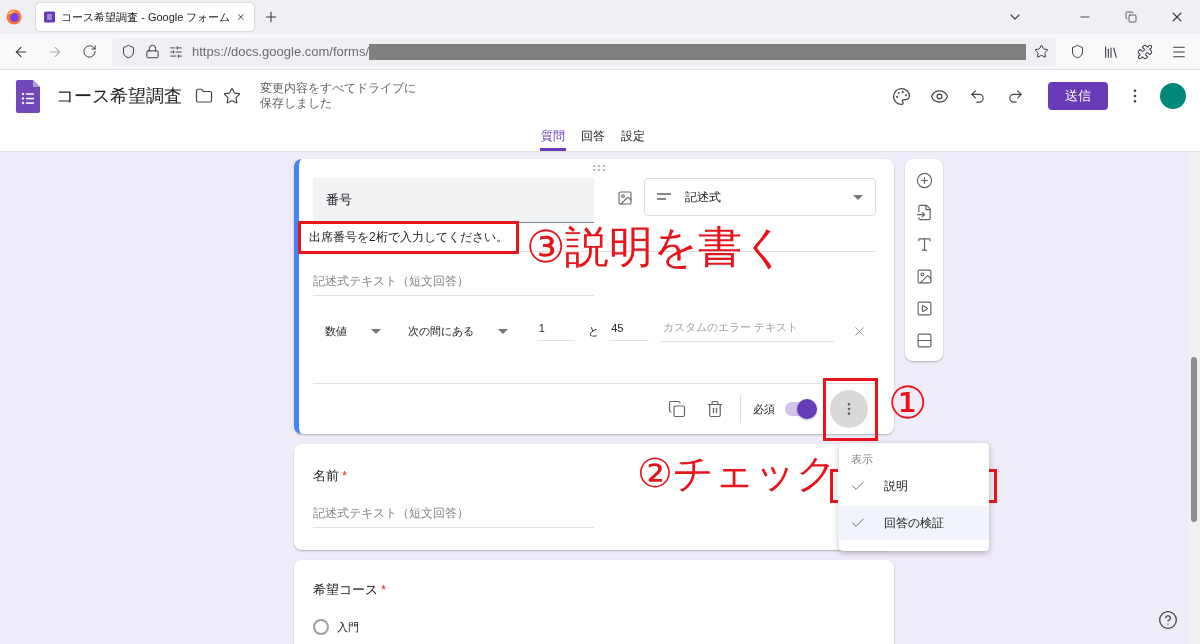 This screenshot has height=644, width=1200. Describe the element at coordinates (457, 331) in the screenshot. I see `validation-condition-dropdown: 次の間にある` at that location.